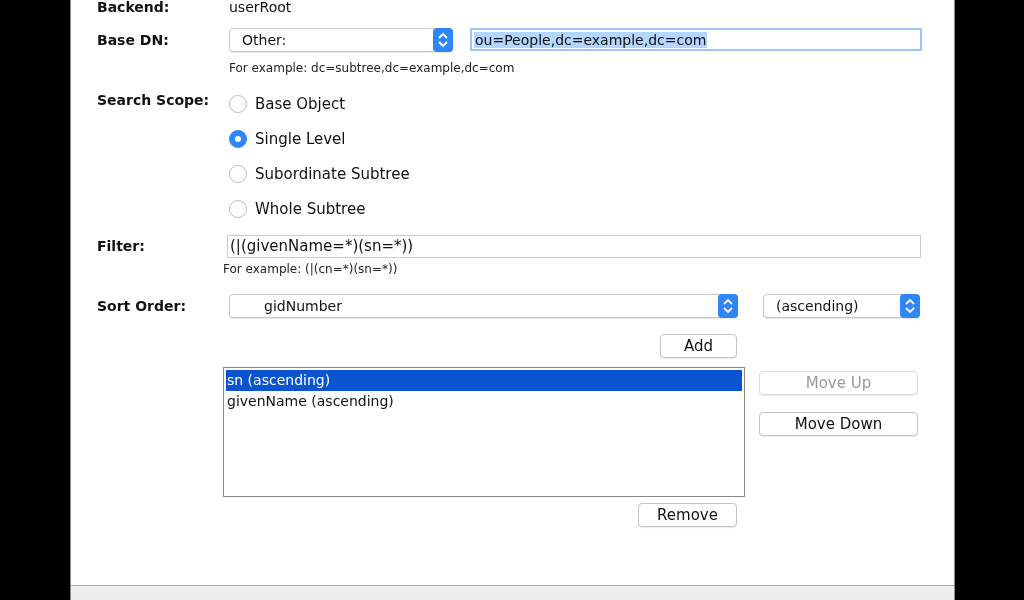 The height and width of the screenshot is (600, 1024). What do you see at coordinates (484, 380) in the screenshot?
I see `sort-list-item: sn (ascending)` at bounding box center [484, 380].